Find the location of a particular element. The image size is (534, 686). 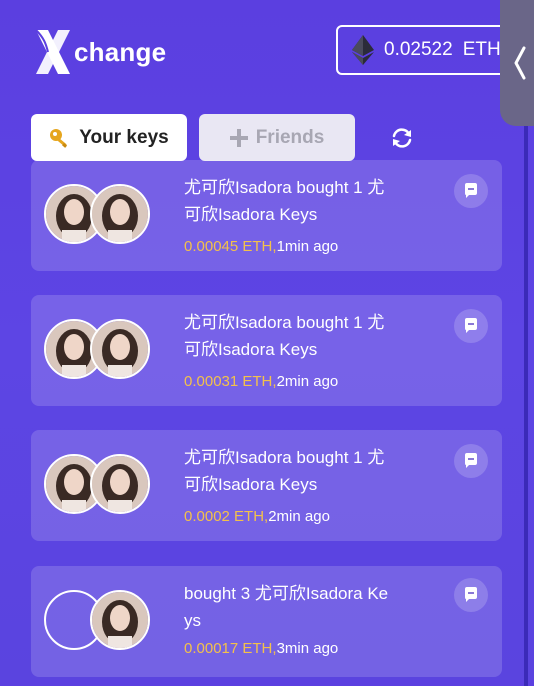

app-logo: change is located at coordinates (100, 52).